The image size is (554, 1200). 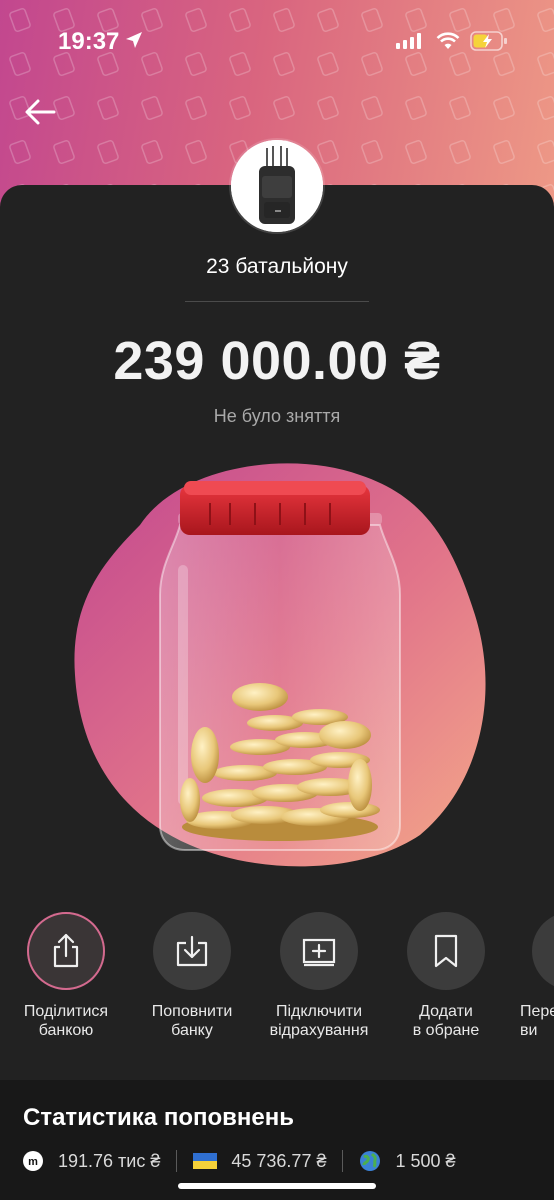 I want to click on withdraw-status: Не було зняття, so click(x=277, y=416).